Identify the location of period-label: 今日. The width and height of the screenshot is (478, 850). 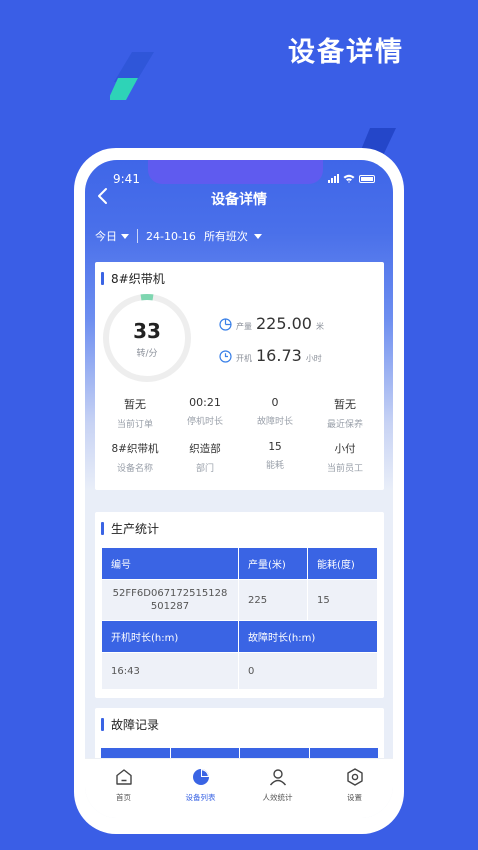
(106, 236).